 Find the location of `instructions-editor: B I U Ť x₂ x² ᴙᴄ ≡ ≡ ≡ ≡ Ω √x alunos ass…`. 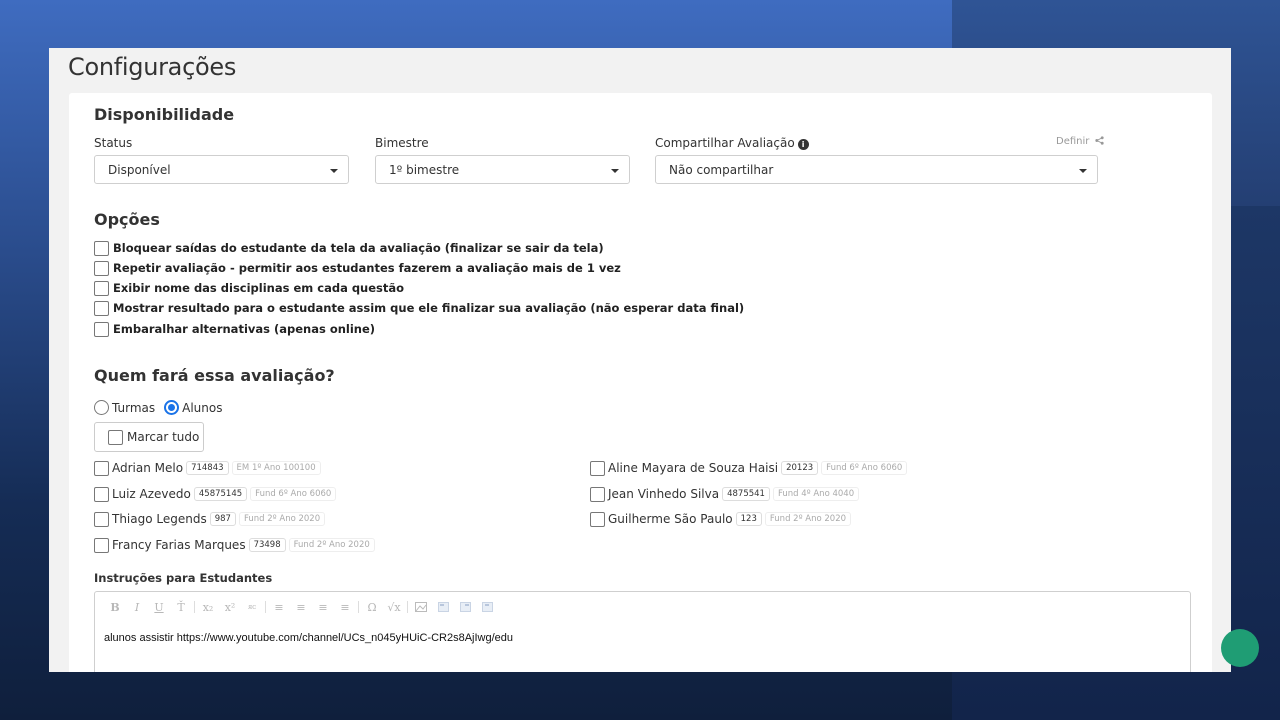

instructions-editor: B I U Ť x₂ x² ᴙᴄ ≡ ≡ ≡ ≡ Ω √x alunos ass… is located at coordinates (642, 631).